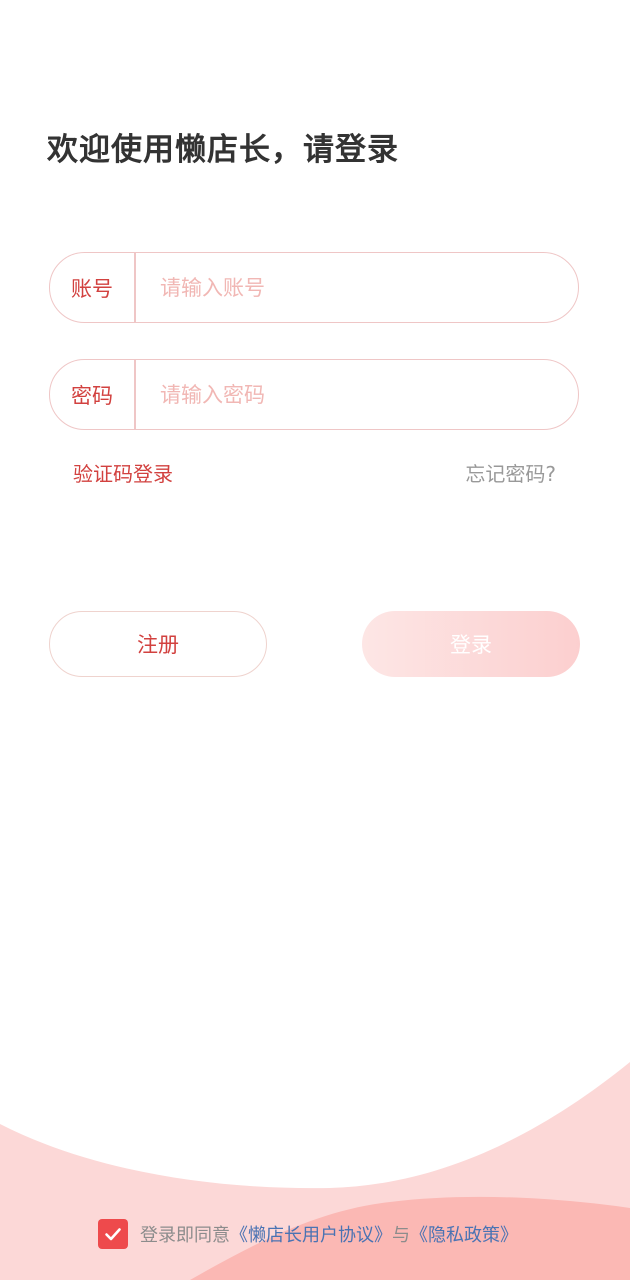 This screenshot has width=630, height=1280. Describe the element at coordinates (223, 150) in the screenshot. I see `page-title: 欢迎使用懒店长，请登录` at that location.